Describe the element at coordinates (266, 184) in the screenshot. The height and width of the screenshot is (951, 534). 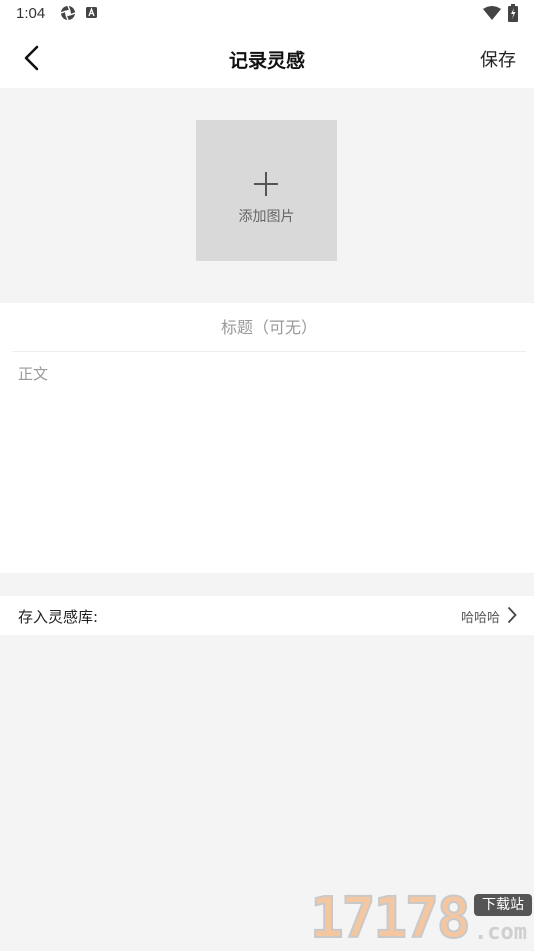
I see `plus-icon` at that location.